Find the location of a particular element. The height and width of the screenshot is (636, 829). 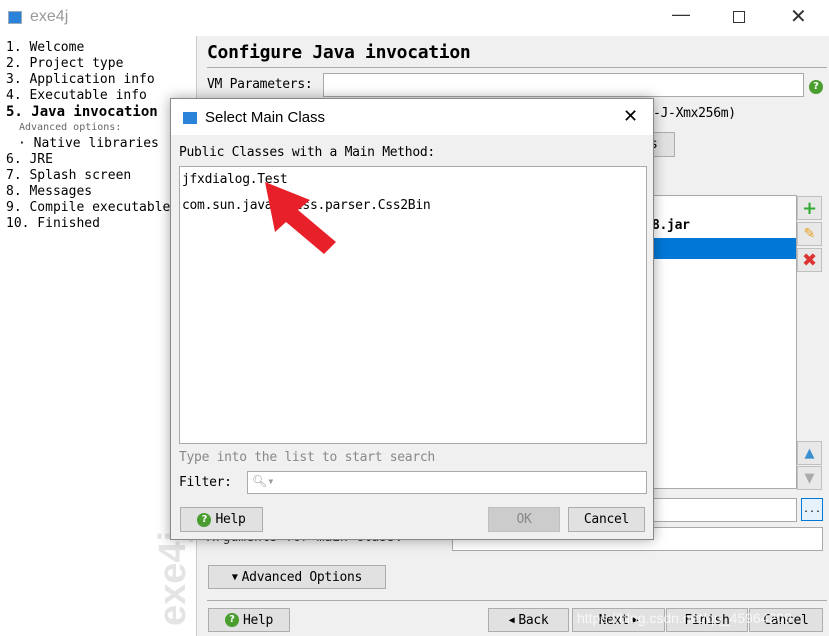

page-title: Configure Java invocation is located at coordinates (339, 52).